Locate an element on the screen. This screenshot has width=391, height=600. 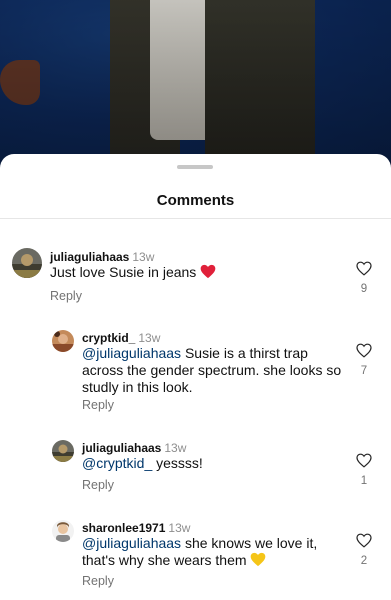
like-button: 7 is located at coordinates (364, 360).